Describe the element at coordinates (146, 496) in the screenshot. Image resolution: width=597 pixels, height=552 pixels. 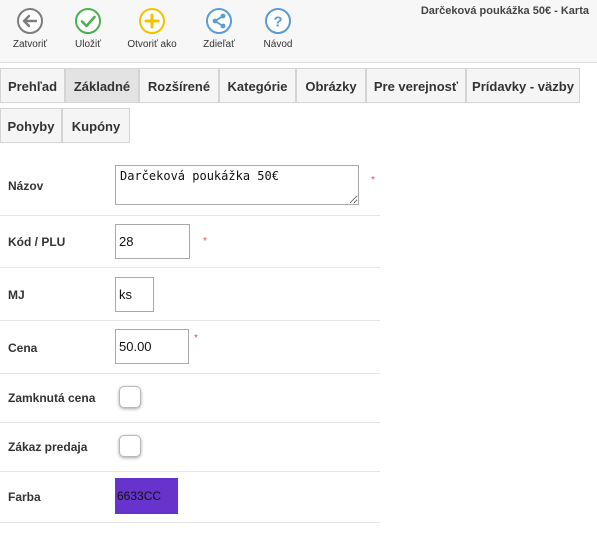
I see `color-picker: 6633CC` at that location.